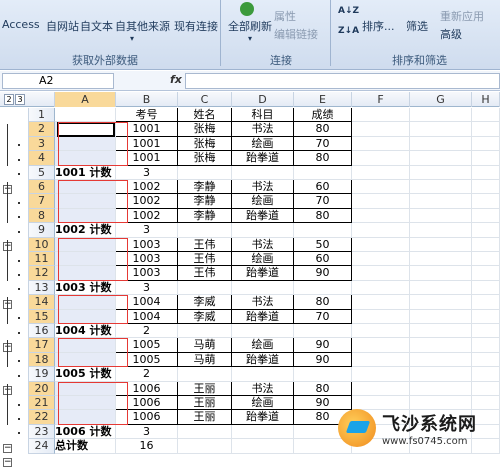 This screenshot has width=500, height=467. Describe the element at coordinates (85, 201) in the screenshot. I see `cell-a7` at that location.